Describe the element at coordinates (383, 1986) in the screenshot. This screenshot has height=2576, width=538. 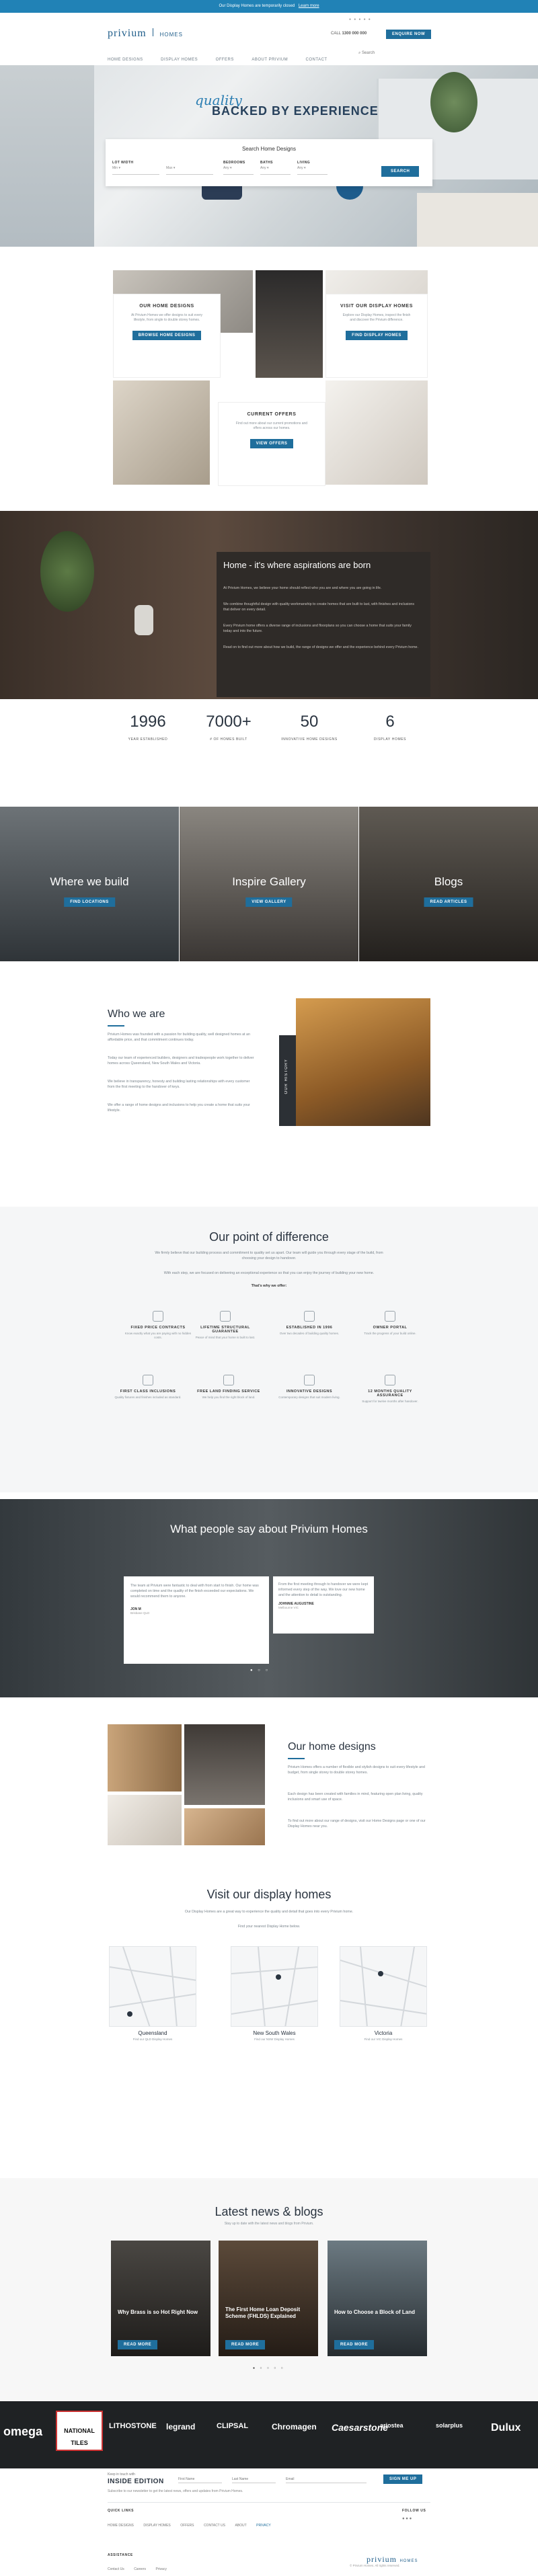
I see `map-victoria` at that location.